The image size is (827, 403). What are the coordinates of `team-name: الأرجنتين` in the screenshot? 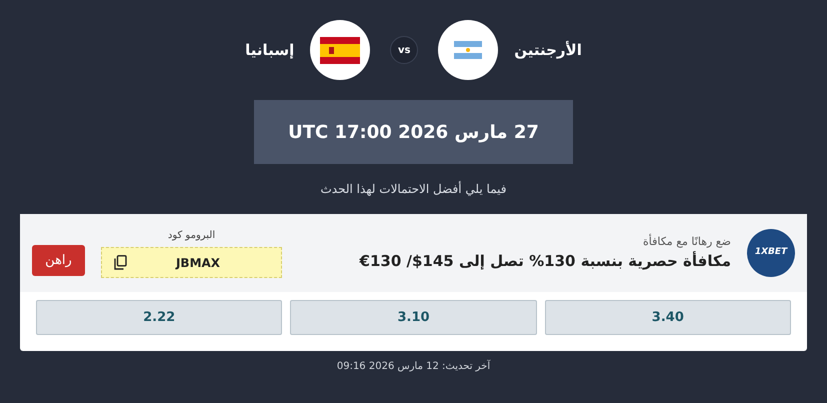 It's located at (548, 50).